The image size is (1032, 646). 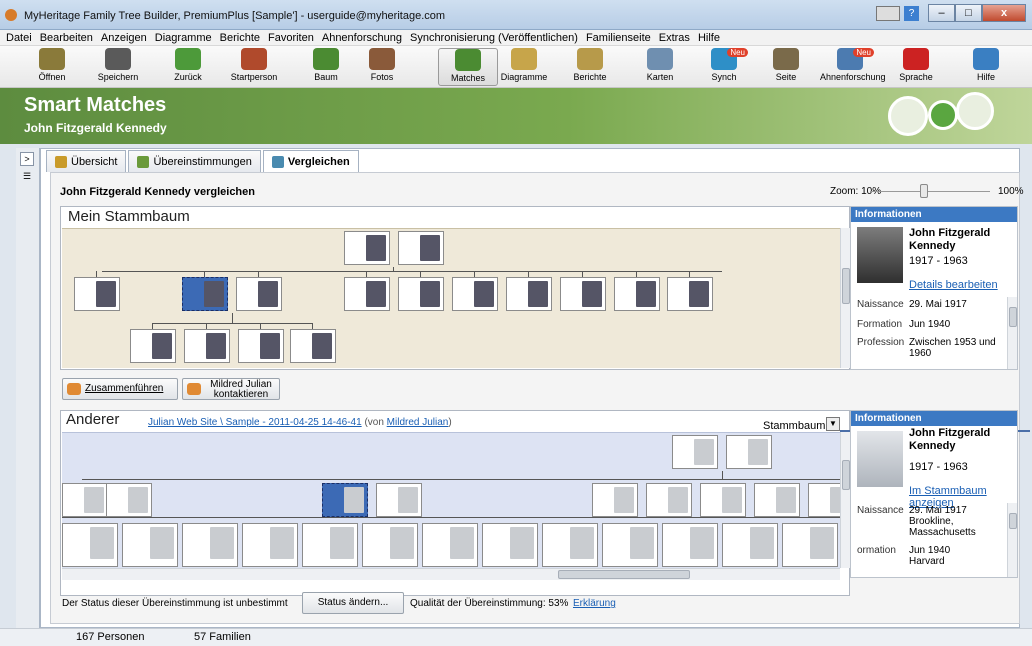 I want to click on hscroll-thumb, so click(x=624, y=574).